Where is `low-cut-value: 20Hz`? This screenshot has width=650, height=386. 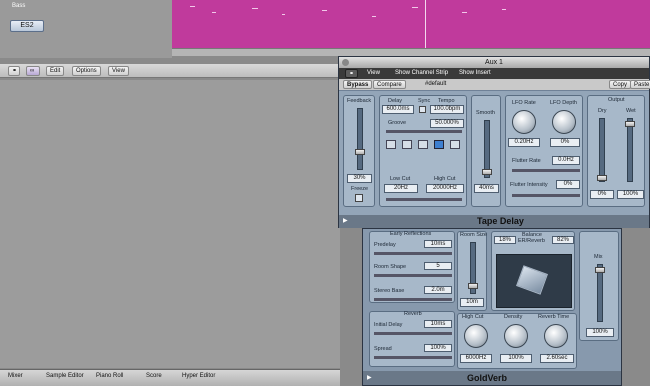 low-cut-value: 20Hz is located at coordinates (401, 188).